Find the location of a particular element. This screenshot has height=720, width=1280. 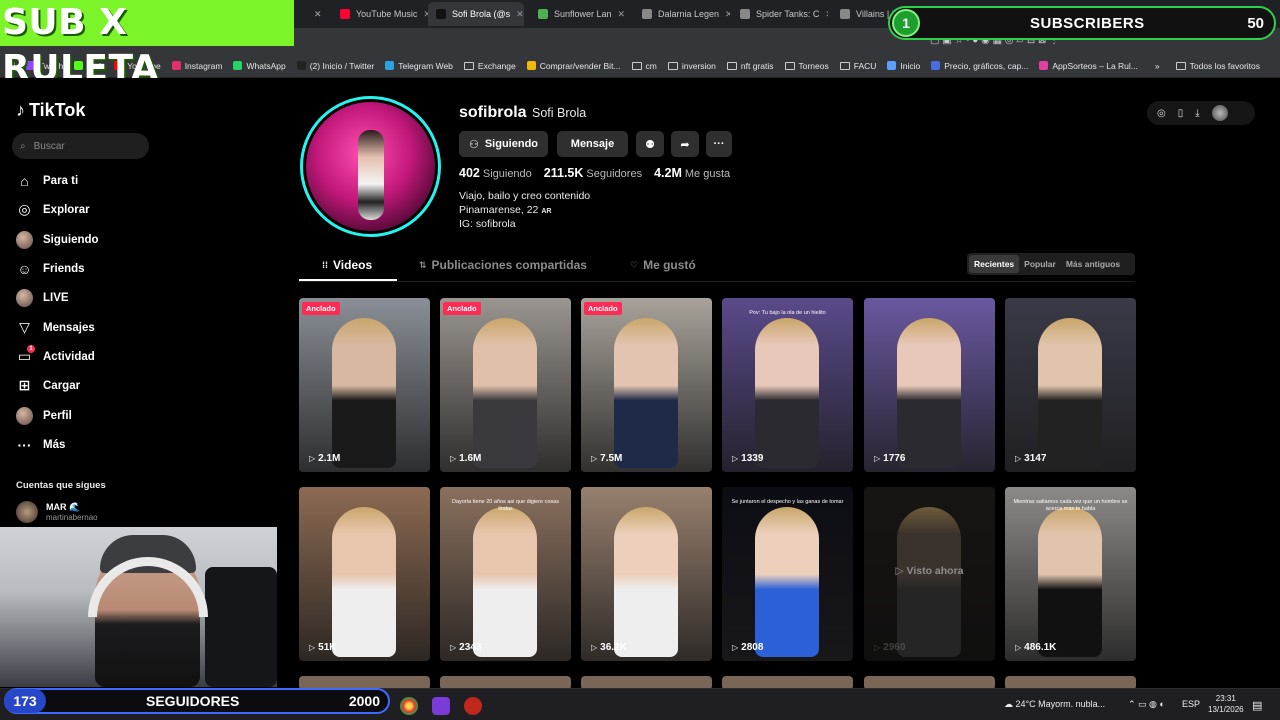

video-card: ▷ 51K is located at coordinates (364, 574).